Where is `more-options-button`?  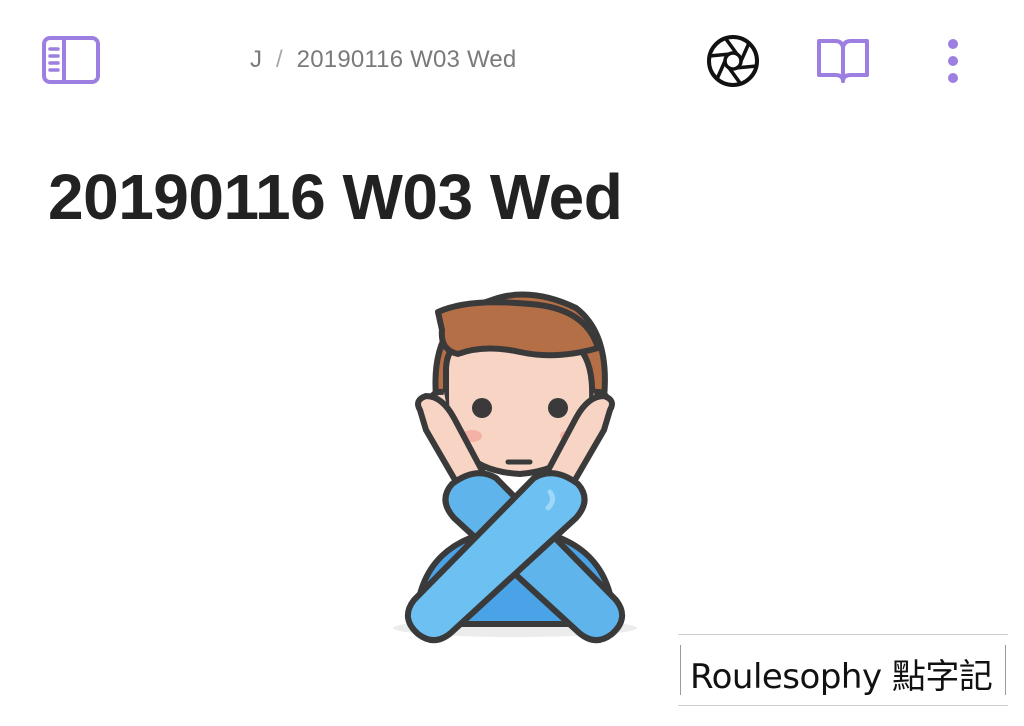
more-options-button is located at coordinates (953, 61).